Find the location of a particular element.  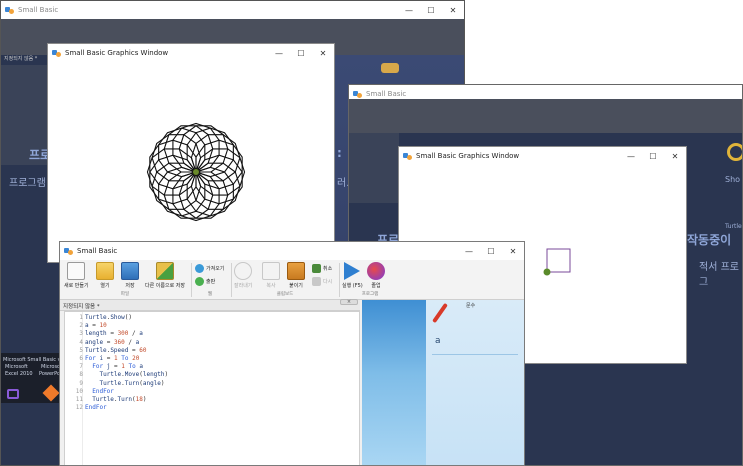

turtle-icon is located at coordinates (547, 272).